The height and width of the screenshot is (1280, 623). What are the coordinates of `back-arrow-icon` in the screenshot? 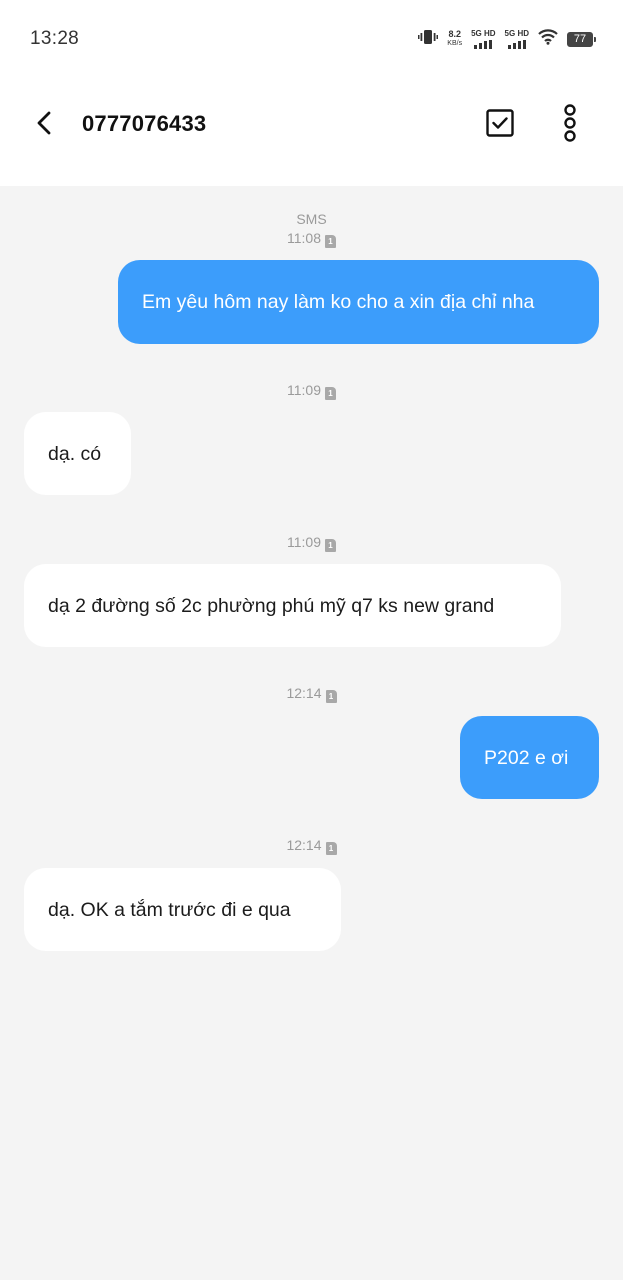 It's located at (44, 123).